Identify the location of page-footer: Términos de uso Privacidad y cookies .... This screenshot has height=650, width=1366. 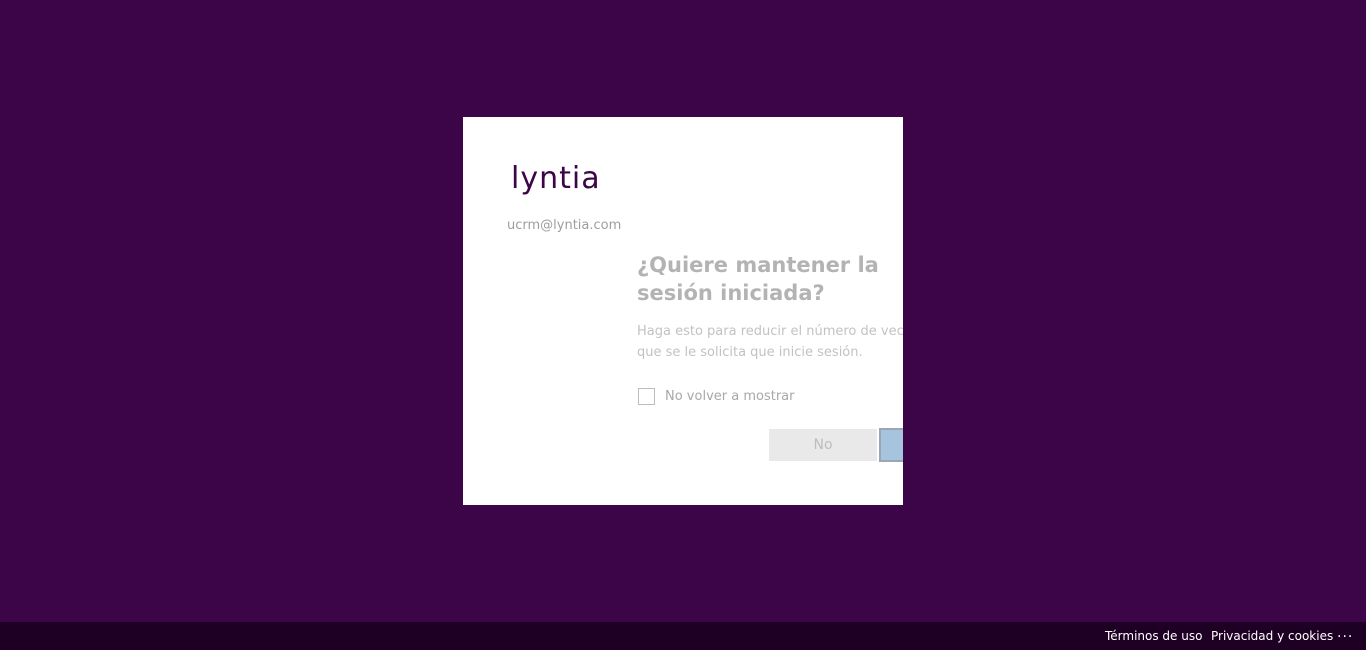
(683, 636).